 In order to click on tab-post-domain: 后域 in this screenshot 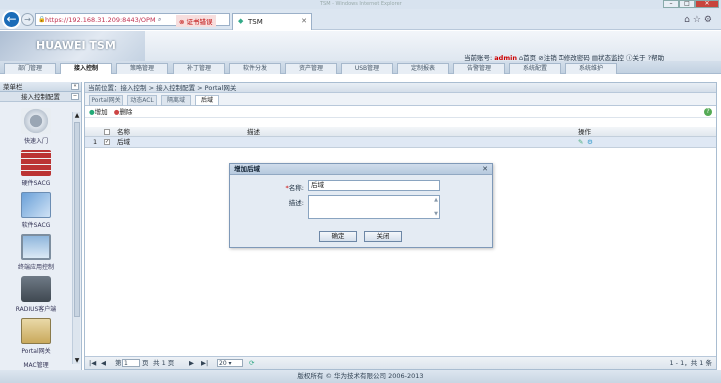, I will do `click(207, 100)`.